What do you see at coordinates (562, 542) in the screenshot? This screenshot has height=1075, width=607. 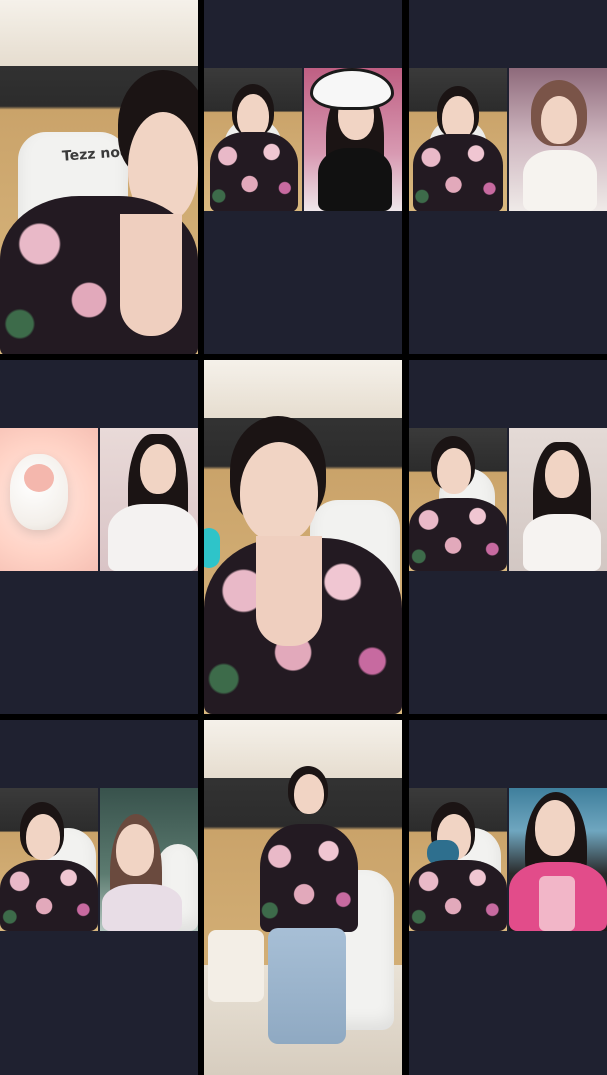 I see `white-top` at bounding box center [562, 542].